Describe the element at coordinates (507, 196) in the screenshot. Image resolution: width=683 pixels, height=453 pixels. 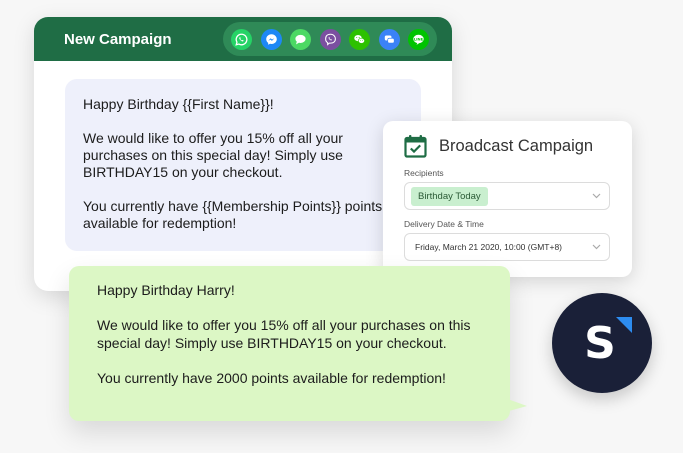
I see `recipients-select: Birthday Today` at that location.